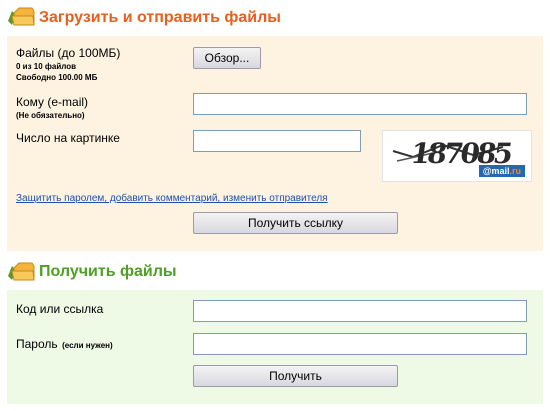  I want to click on code-or-link-field, so click(360, 311).